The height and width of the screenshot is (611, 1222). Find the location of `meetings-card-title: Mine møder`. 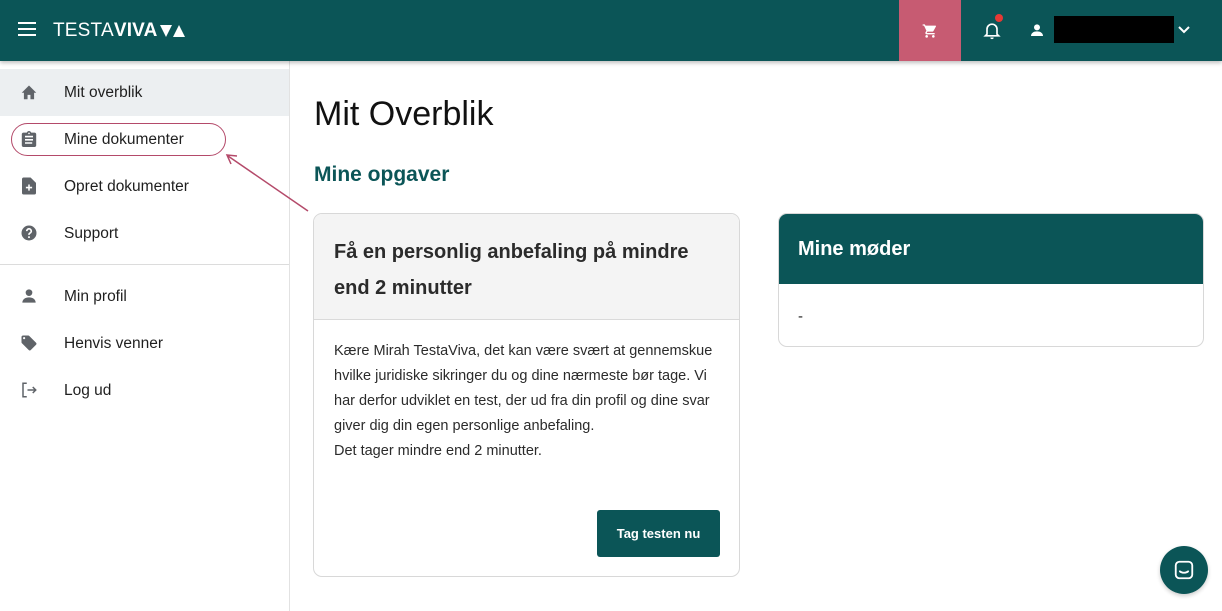

meetings-card-title: Mine møder is located at coordinates (854, 249).